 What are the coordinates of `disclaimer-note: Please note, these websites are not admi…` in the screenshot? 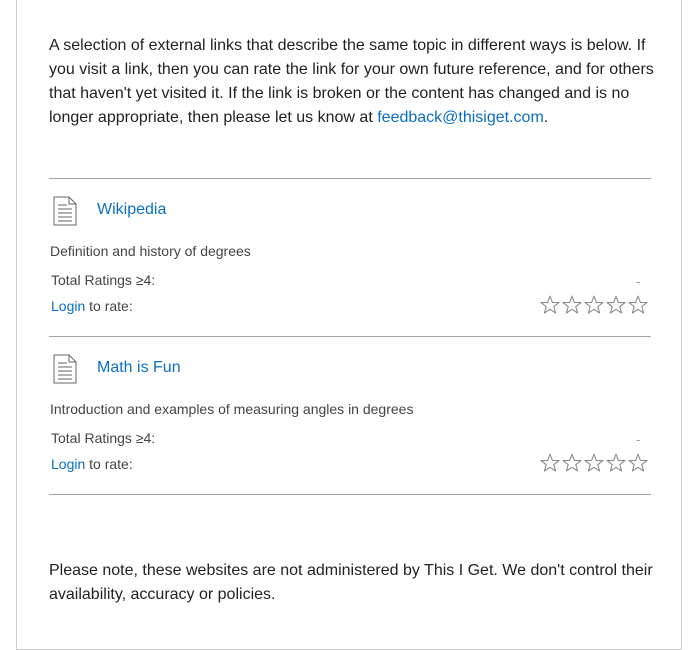 It's located at (351, 582).